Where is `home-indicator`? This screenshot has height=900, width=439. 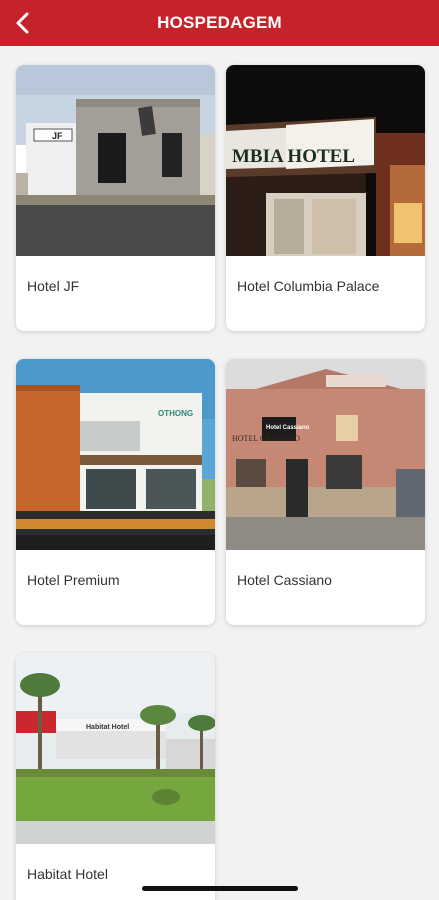
home-indicator is located at coordinates (220, 888).